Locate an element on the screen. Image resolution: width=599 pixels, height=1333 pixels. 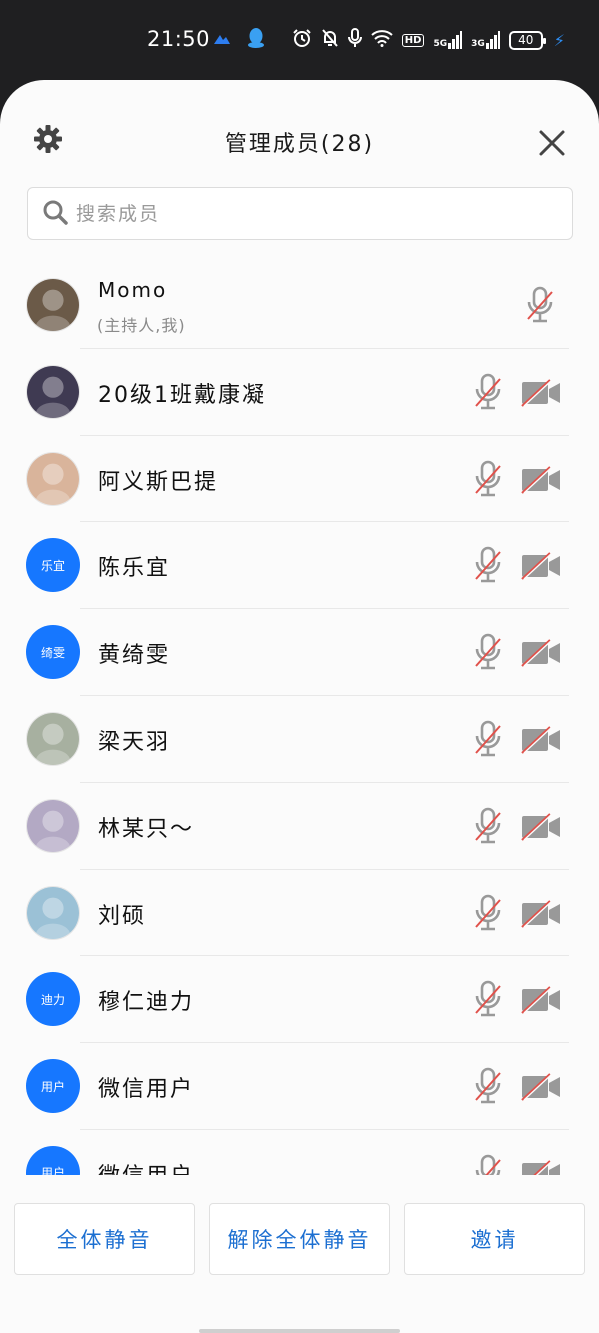
search-input is located at coordinates (306, 213).